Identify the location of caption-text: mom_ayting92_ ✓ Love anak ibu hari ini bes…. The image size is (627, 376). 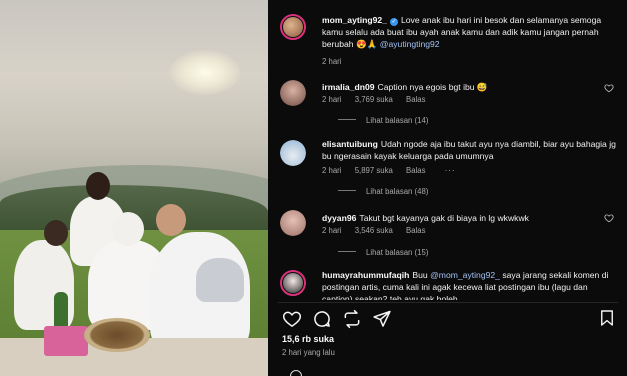
(471, 32).